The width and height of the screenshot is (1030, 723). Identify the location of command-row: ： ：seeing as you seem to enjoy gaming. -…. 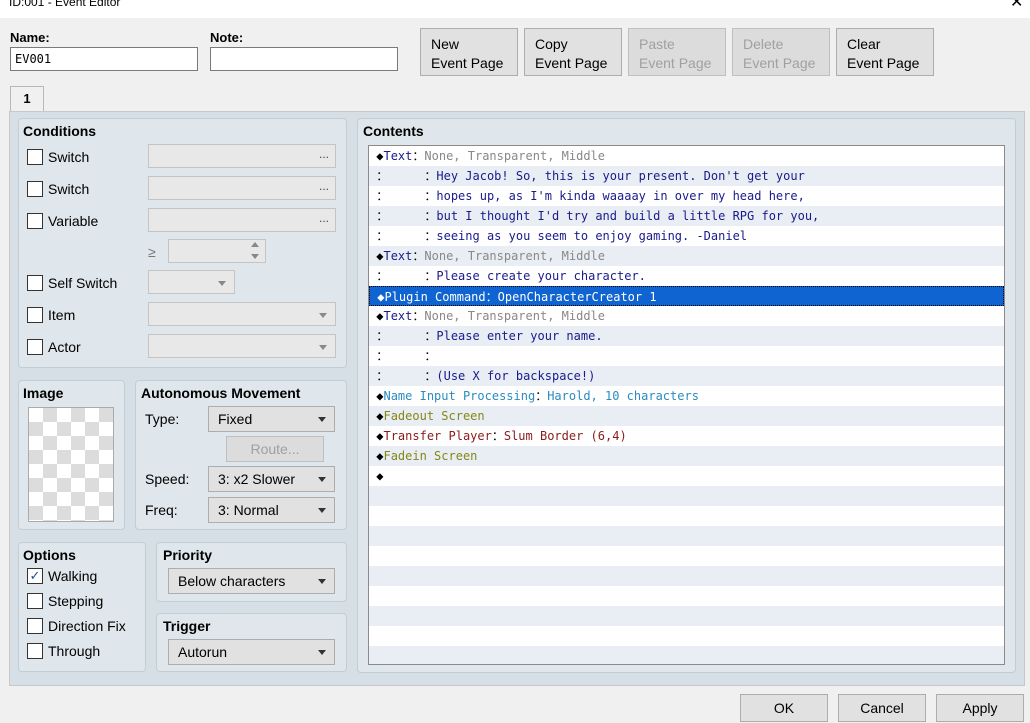
(686, 236).